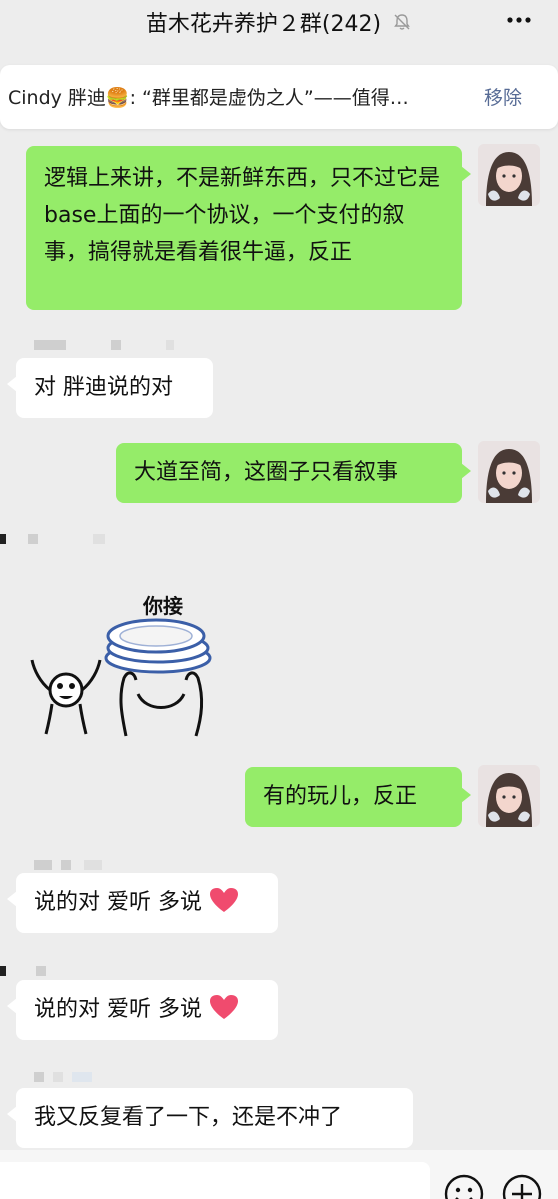  Describe the element at coordinates (503, 96) in the screenshot. I see `remove-pin-button: 移除` at that location.